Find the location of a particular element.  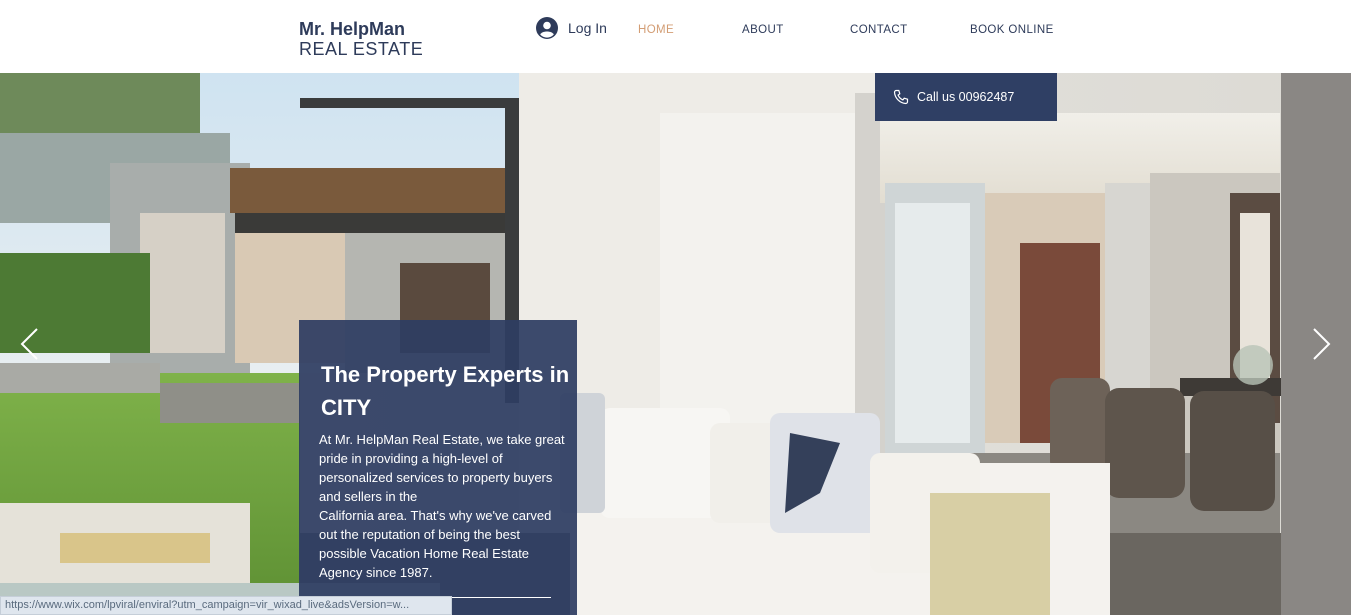

nav-book-online: BOOK ONLINE is located at coordinates (1012, 30).